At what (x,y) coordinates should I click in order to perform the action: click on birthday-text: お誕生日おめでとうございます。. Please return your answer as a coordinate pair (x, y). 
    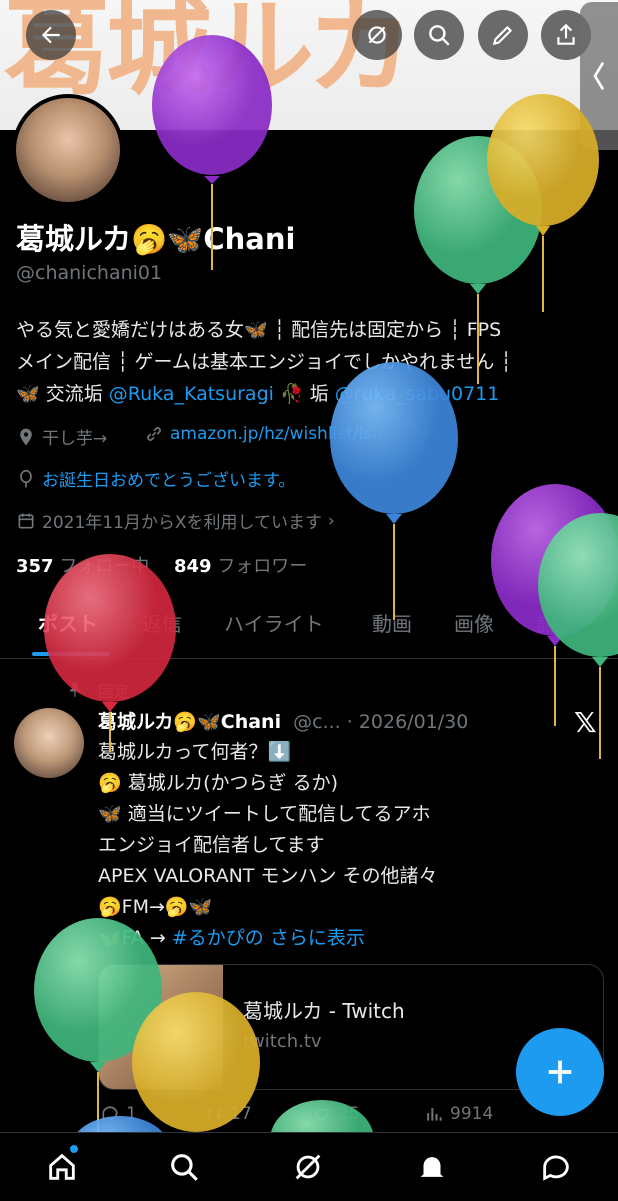
    Looking at the image, I should click on (169, 481).